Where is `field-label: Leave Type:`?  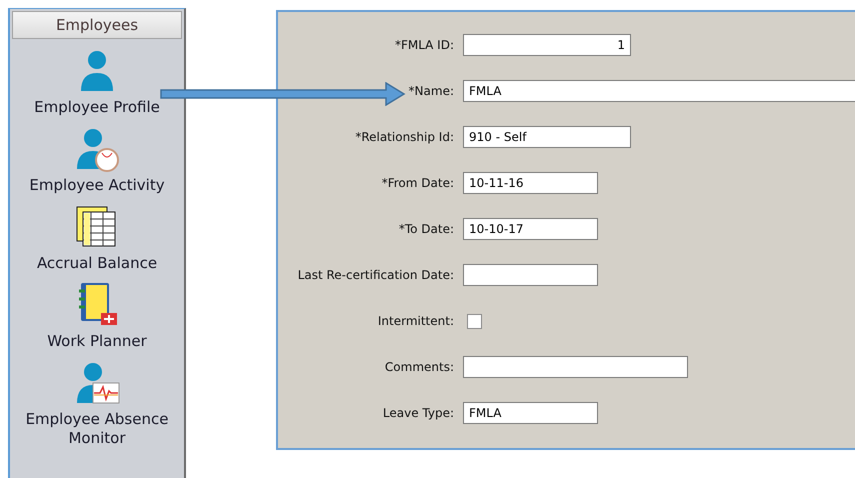 field-label: Leave Type: is located at coordinates (418, 413).